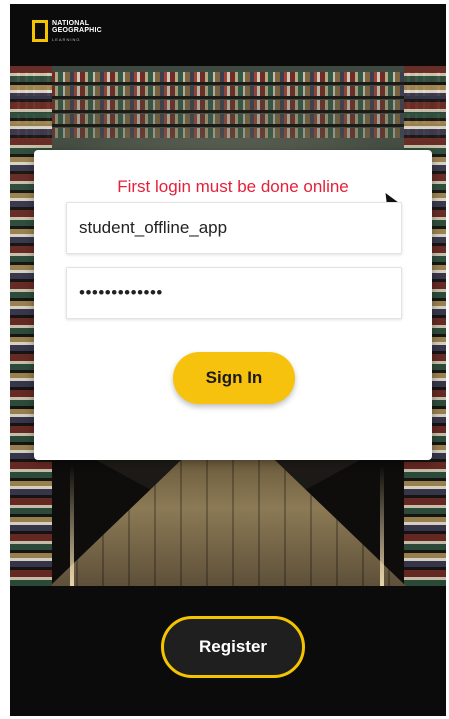 Image resolution: width=449 pixels, height=719 pixels. What do you see at coordinates (234, 378) in the screenshot?
I see `sign-in-button: Sign In` at bounding box center [234, 378].